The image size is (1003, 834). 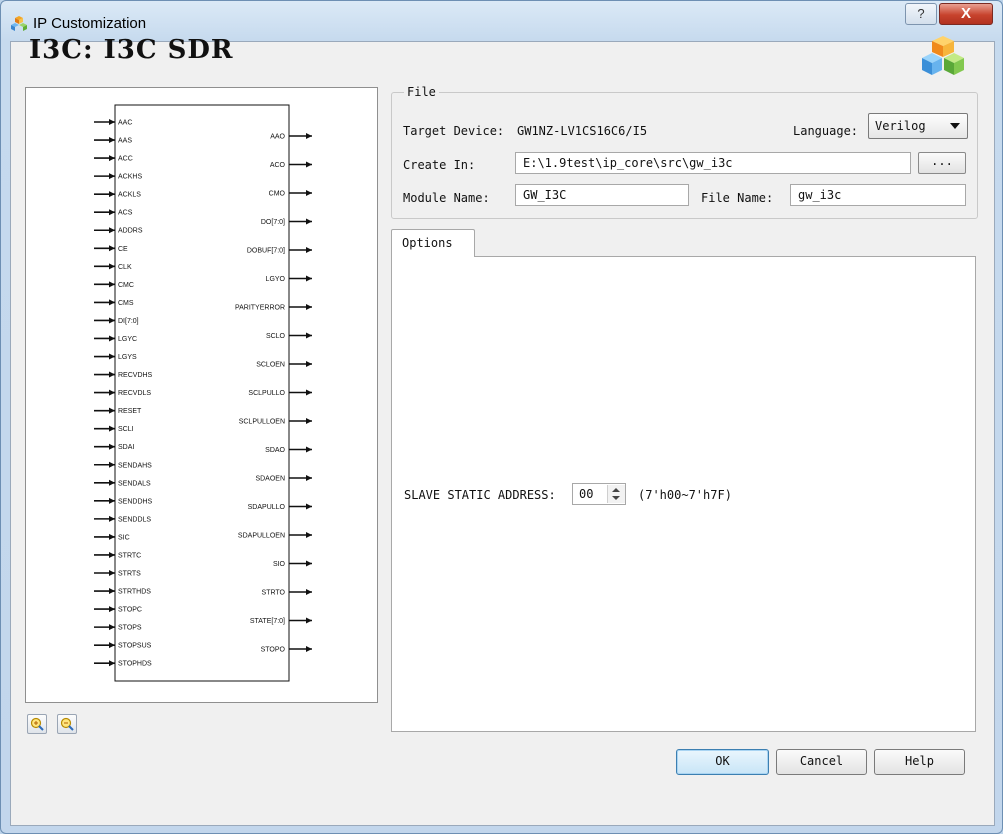 What do you see at coordinates (821, 762) in the screenshot?
I see `cancel-button: Cancel` at bounding box center [821, 762].